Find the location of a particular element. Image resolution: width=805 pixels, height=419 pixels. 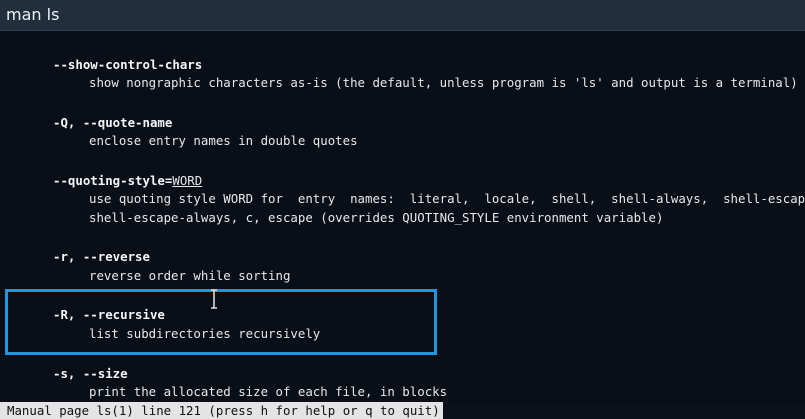

option-reverse: -r, --reverse is located at coordinates (101, 256).